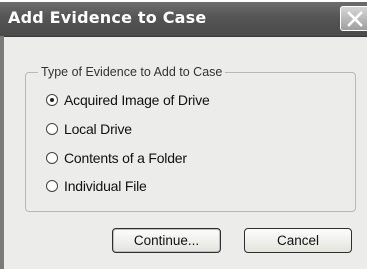  I want to click on title-bar: Add Evidence to Case, so click(183, 19).